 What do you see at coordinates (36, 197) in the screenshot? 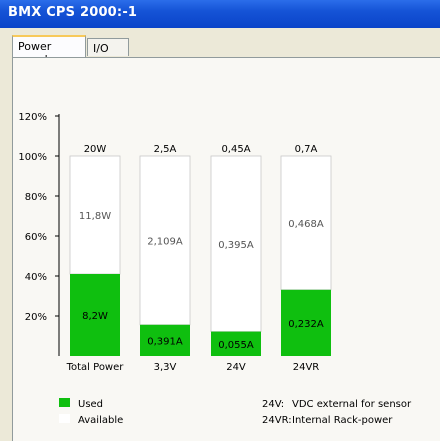
I see `y-tick-label: 80%` at bounding box center [36, 197].